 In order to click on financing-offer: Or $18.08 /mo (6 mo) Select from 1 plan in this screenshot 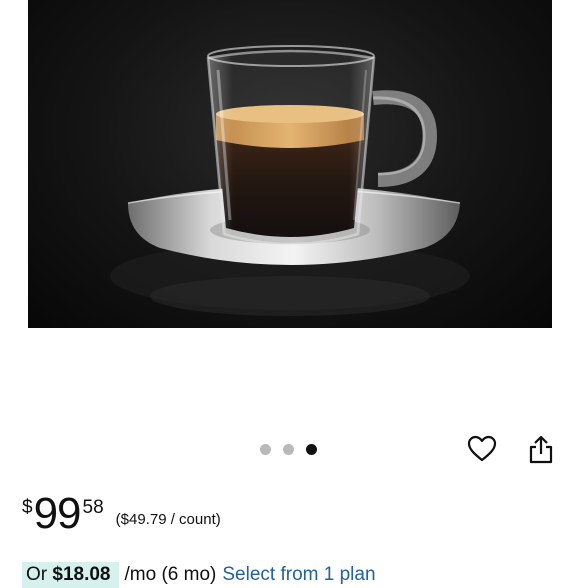, I will do `click(199, 575)`.